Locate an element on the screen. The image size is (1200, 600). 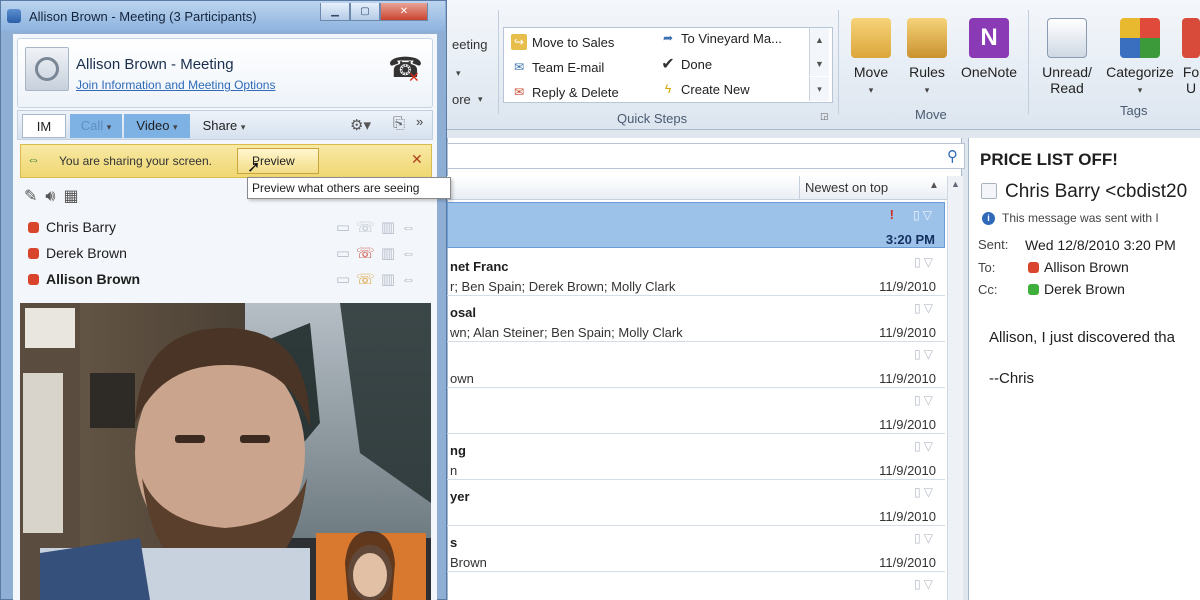
message-sender: yer is located at coordinates (460, 496).